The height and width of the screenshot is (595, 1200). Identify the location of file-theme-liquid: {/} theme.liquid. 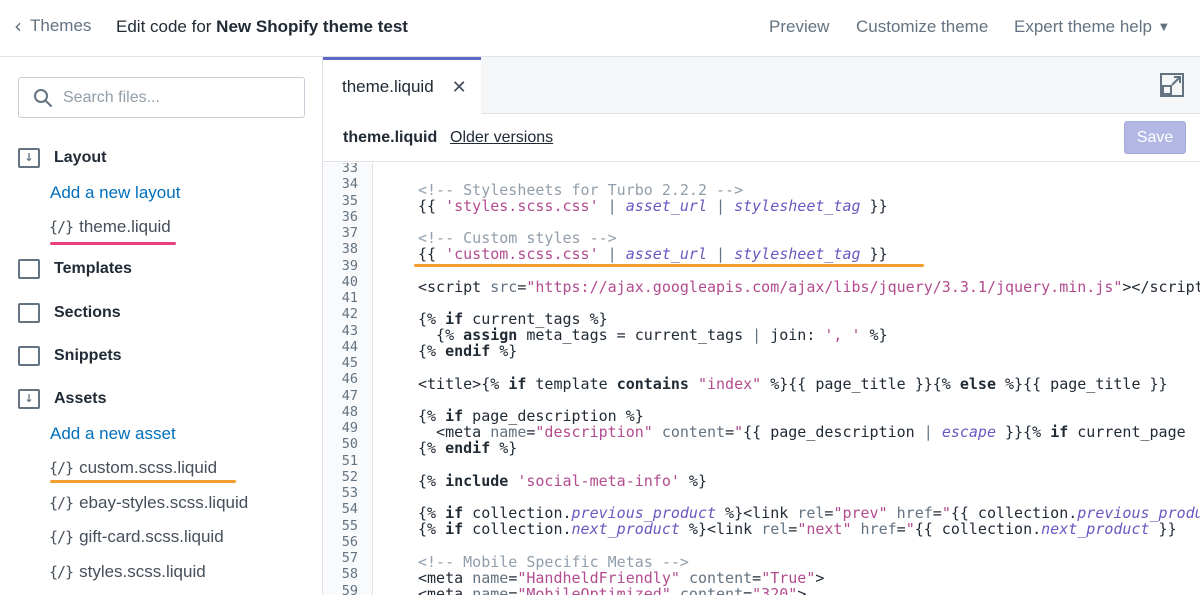
(110, 227).